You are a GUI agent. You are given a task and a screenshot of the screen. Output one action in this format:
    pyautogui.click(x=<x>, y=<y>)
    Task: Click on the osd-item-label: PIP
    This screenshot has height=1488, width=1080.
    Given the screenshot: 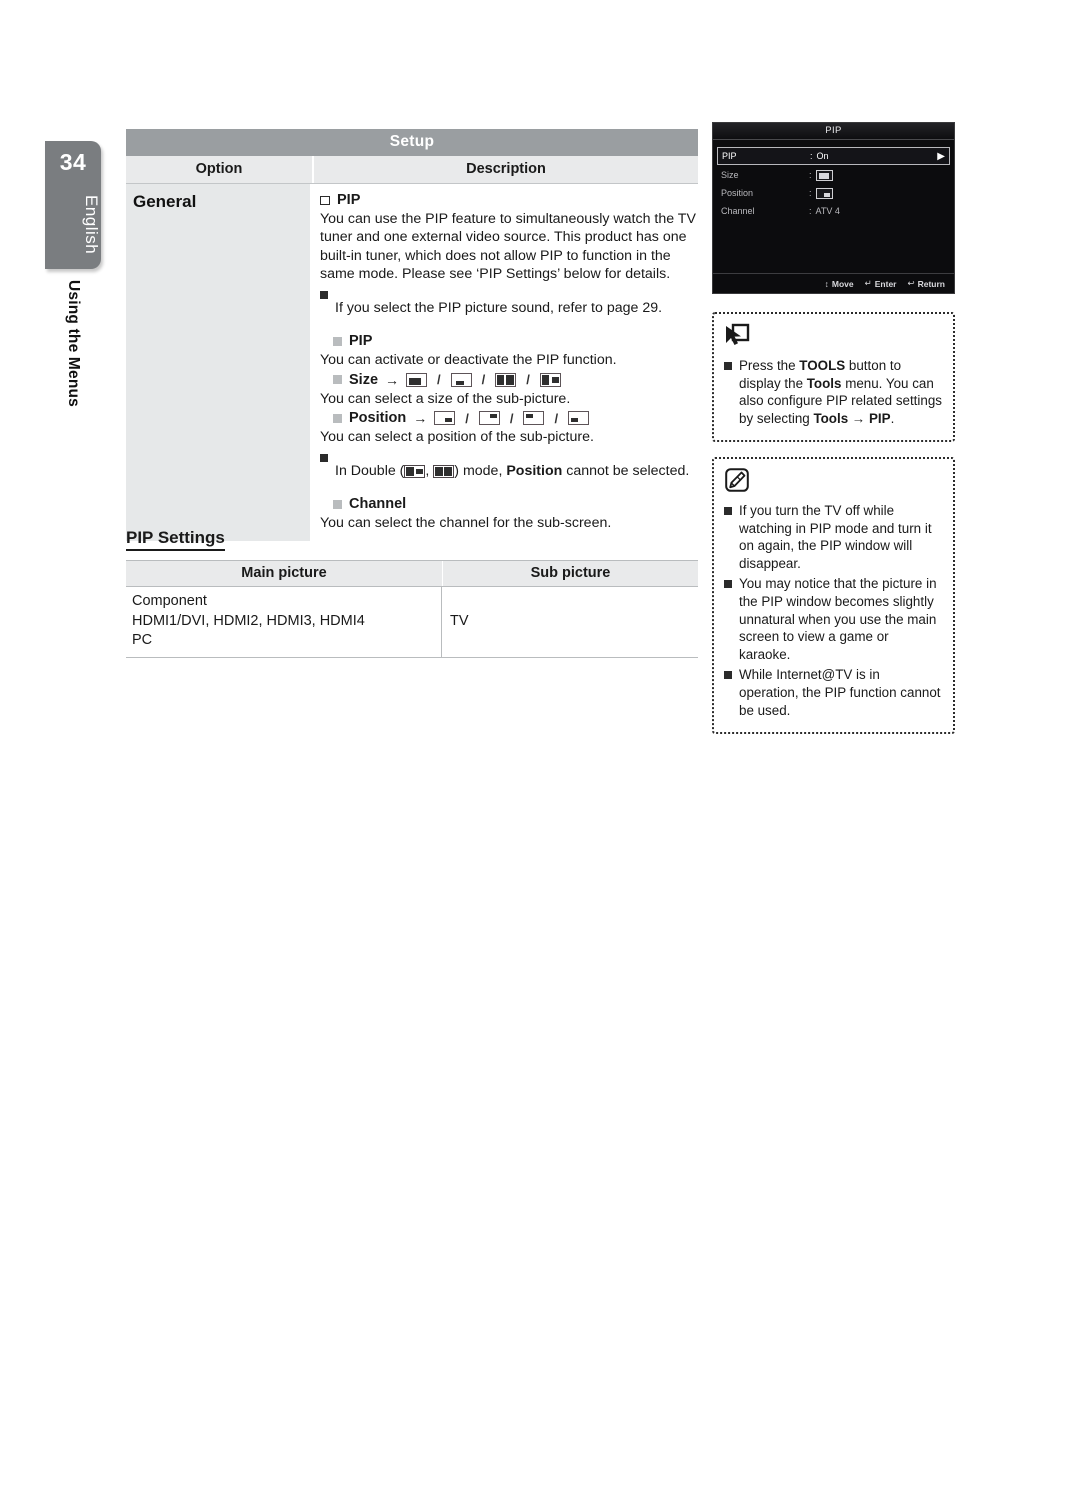 What is the action you would take?
    pyautogui.click(x=729, y=156)
    